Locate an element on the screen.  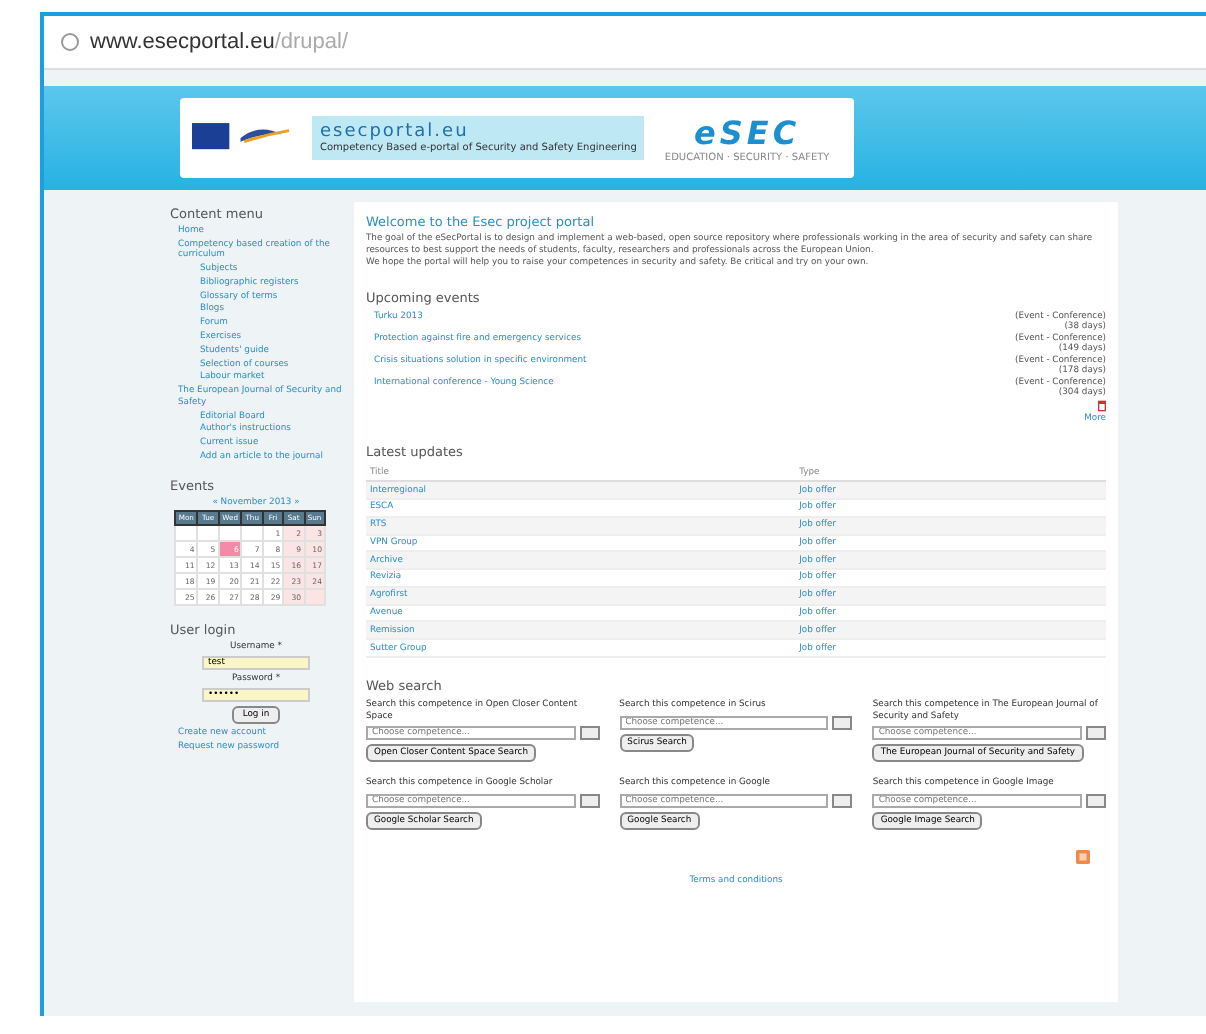
feed-icon is located at coordinates (1083, 857).